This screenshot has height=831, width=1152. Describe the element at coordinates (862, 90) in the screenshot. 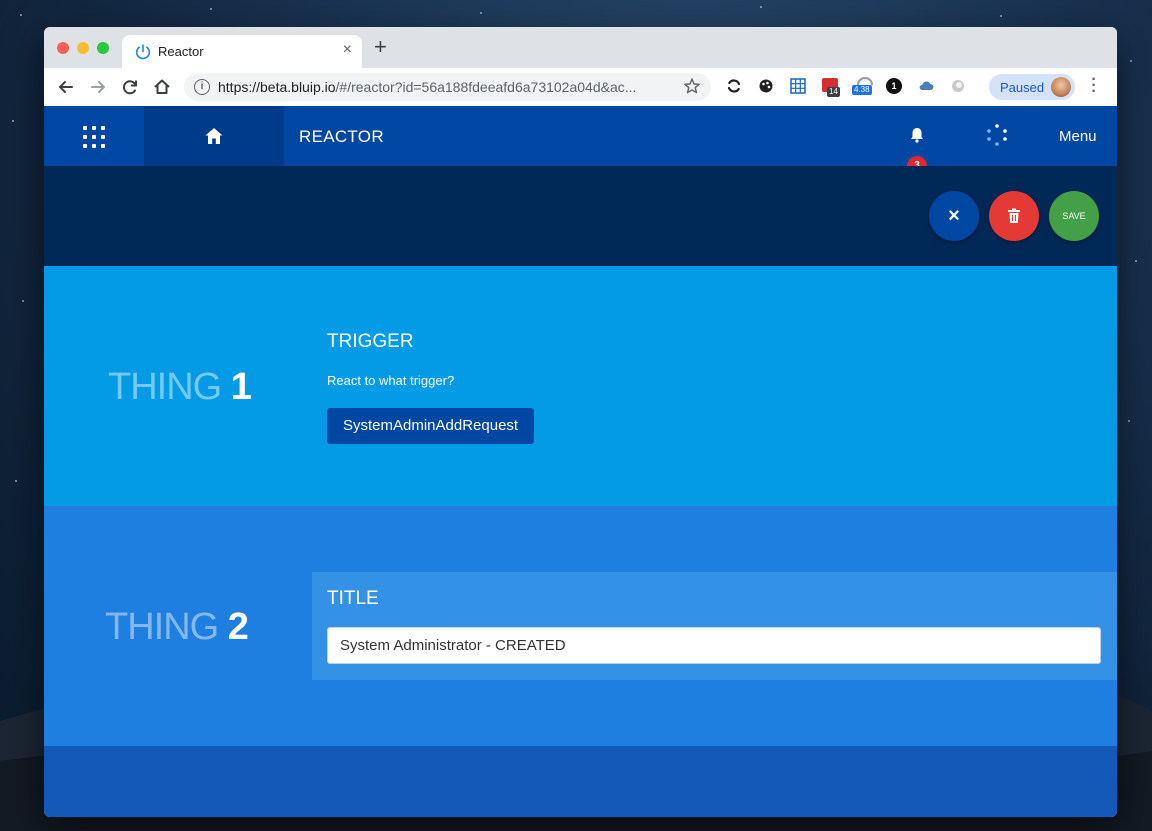

I see `speed-badge: 4.38` at that location.